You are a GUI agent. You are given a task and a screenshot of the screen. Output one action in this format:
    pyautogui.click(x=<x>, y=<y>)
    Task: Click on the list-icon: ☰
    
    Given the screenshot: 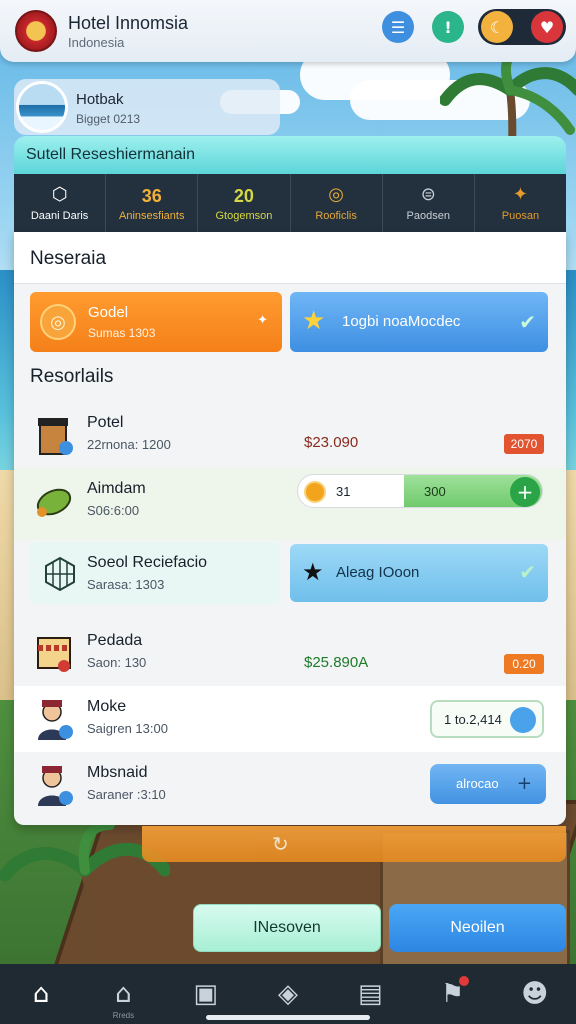 What is the action you would take?
    pyautogui.click(x=398, y=27)
    